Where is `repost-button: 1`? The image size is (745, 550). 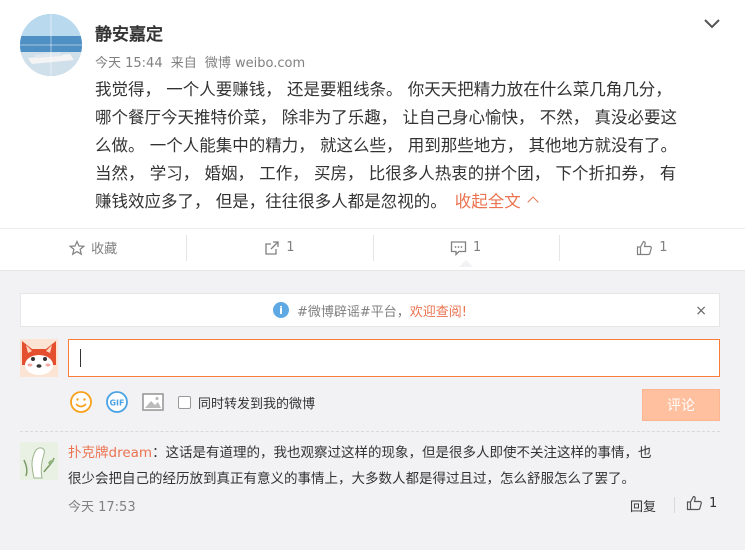 repost-button: 1 is located at coordinates (279, 247).